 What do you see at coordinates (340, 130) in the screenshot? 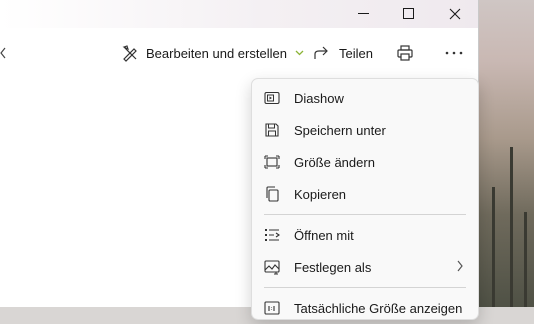
I see `menu-item-label: Speichern unter` at bounding box center [340, 130].